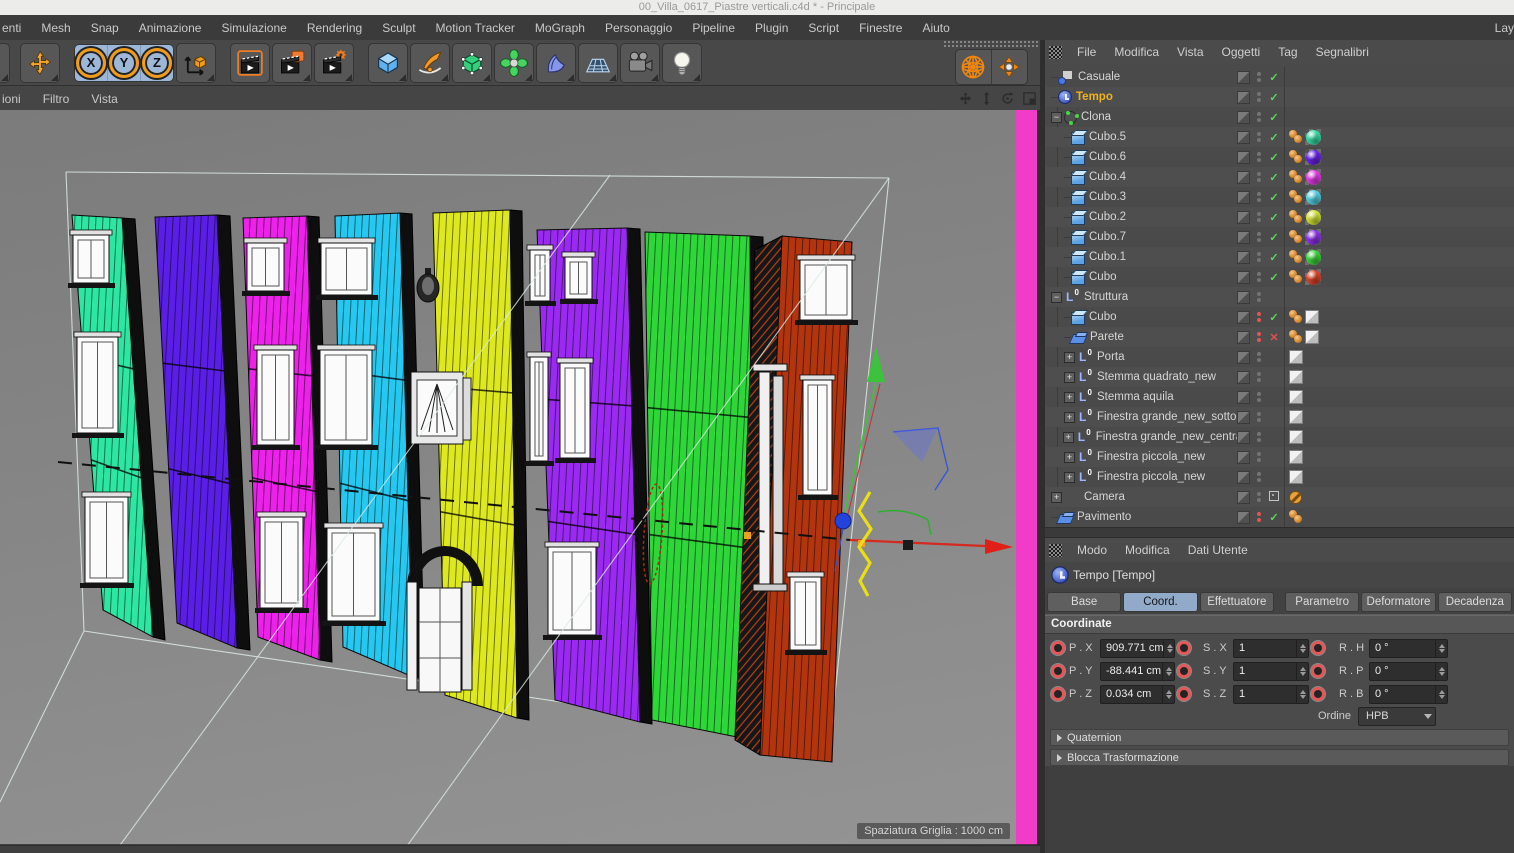 Image resolution: width=1514 pixels, height=853 pixels. What do you see at coordinates (771, 28) in the screenshot?
I see `menu-item-plugin: Plugin` at bounding box center [771, 28].